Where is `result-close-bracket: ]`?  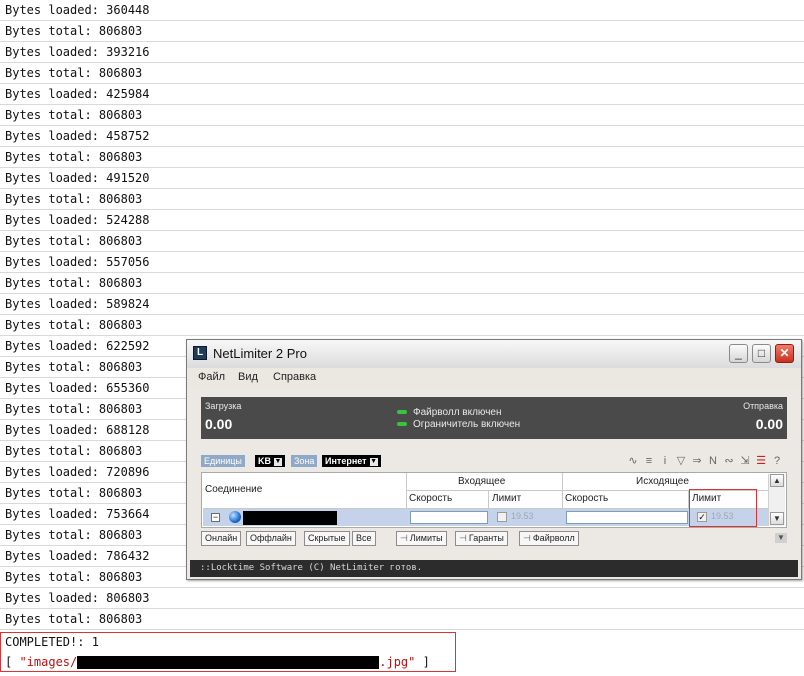
result-close-bracket: ] is located at coordinates (422, 662).